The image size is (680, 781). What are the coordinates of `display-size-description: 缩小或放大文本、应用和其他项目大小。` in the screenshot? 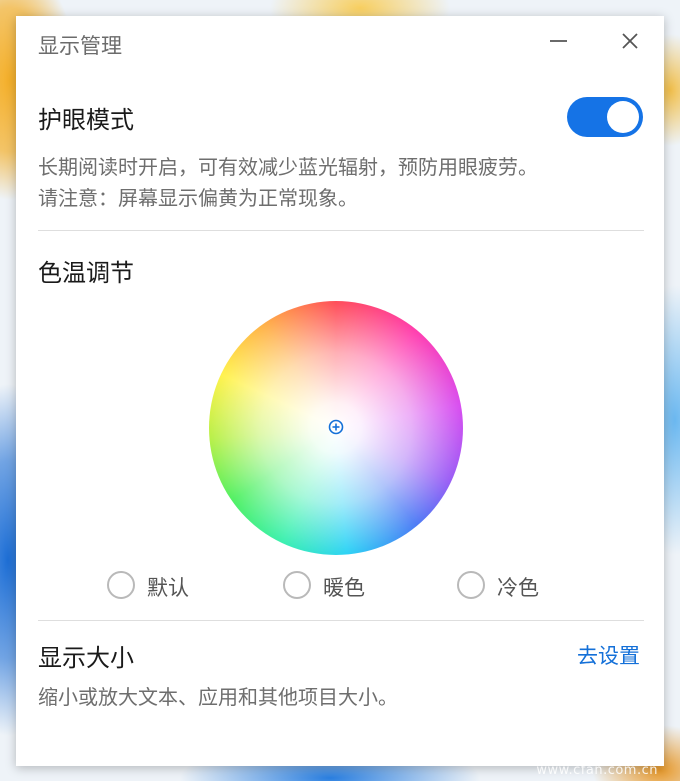 It's located at (218, 697).